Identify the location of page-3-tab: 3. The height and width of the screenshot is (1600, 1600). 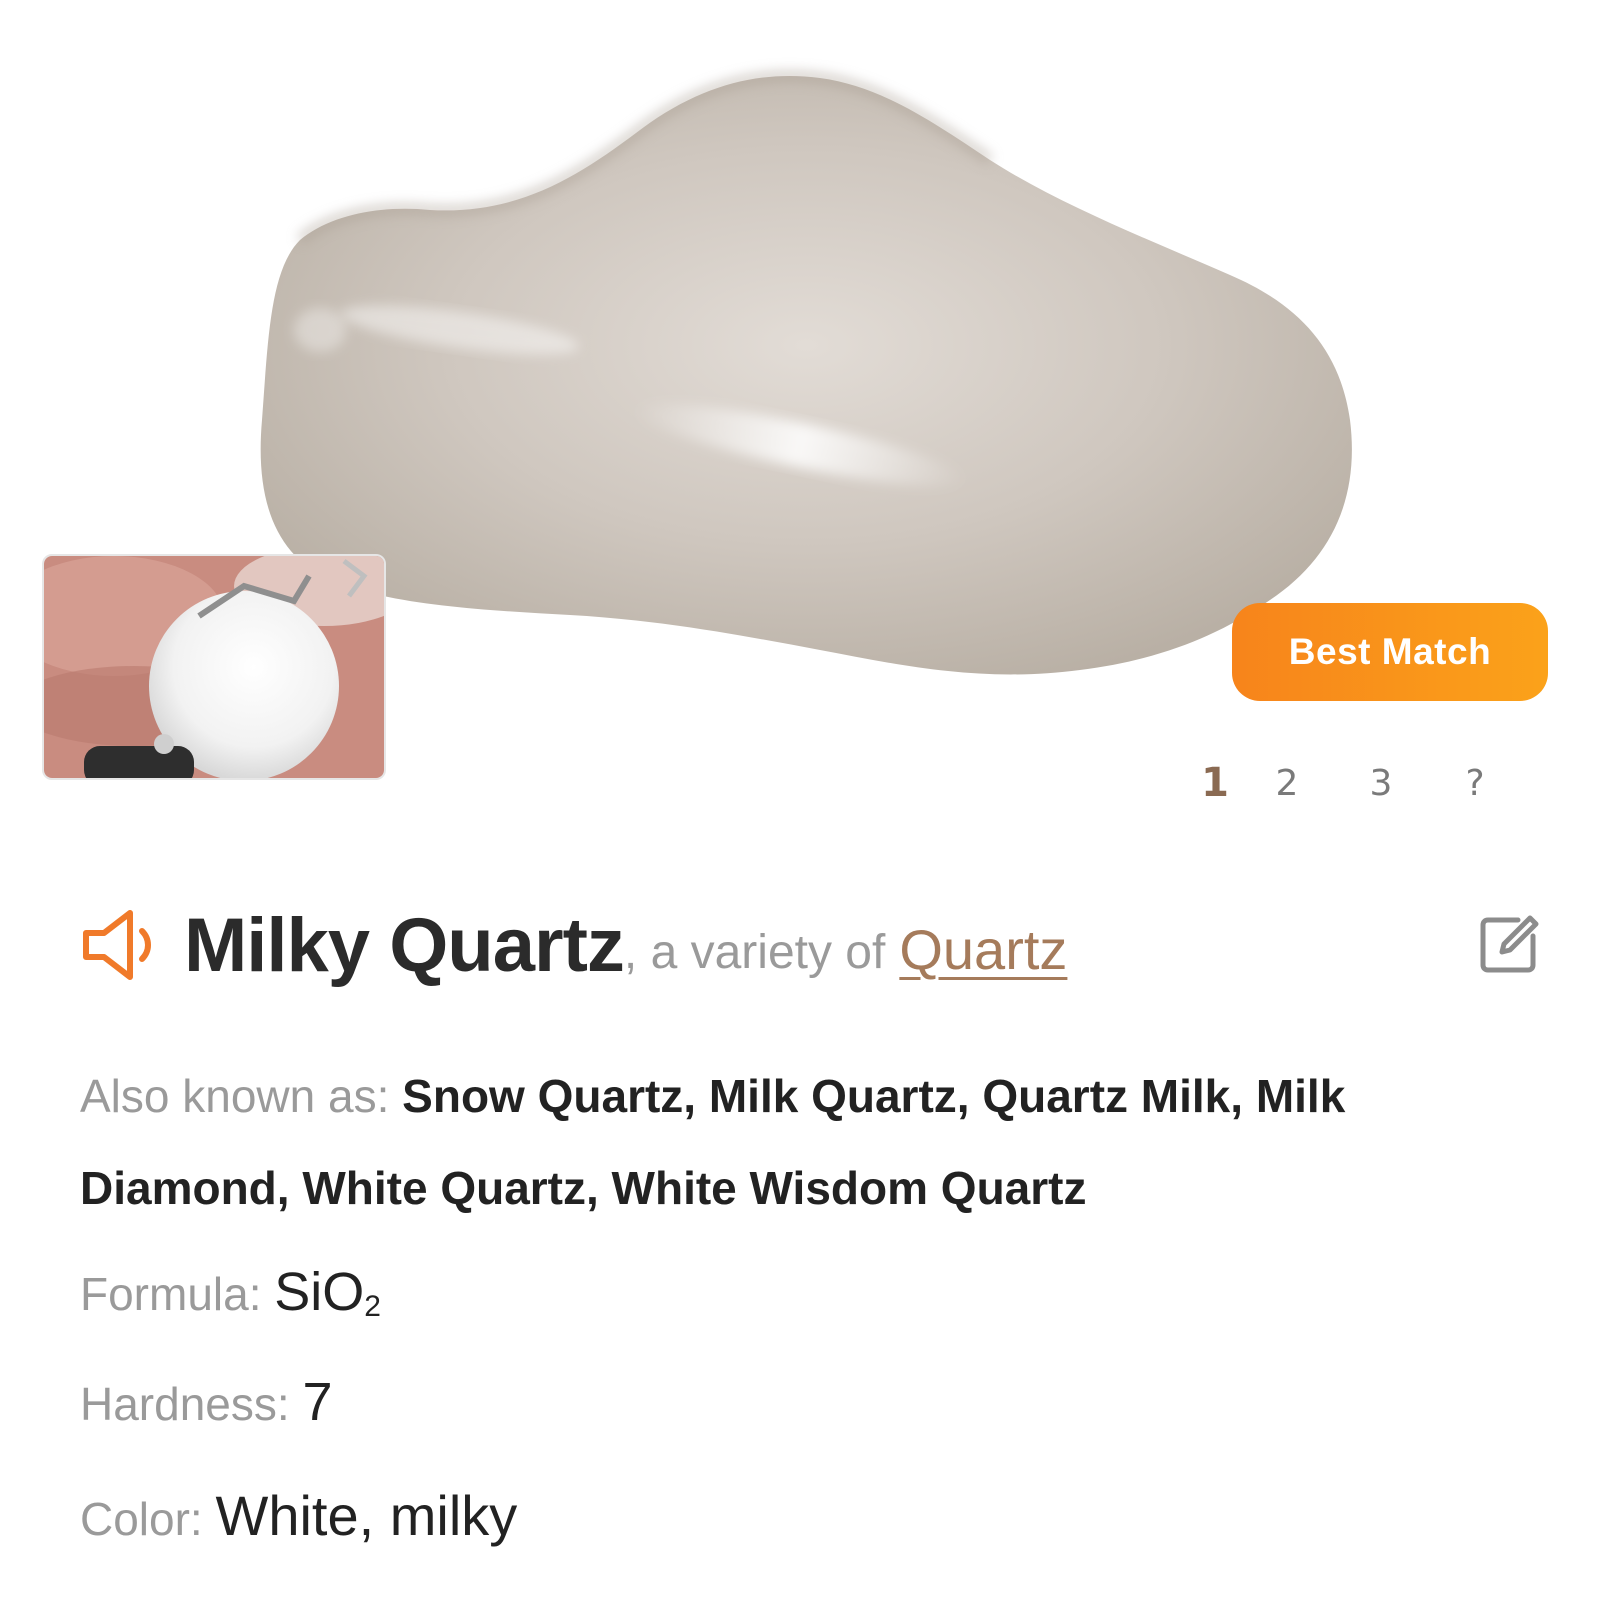
(1381, 783).